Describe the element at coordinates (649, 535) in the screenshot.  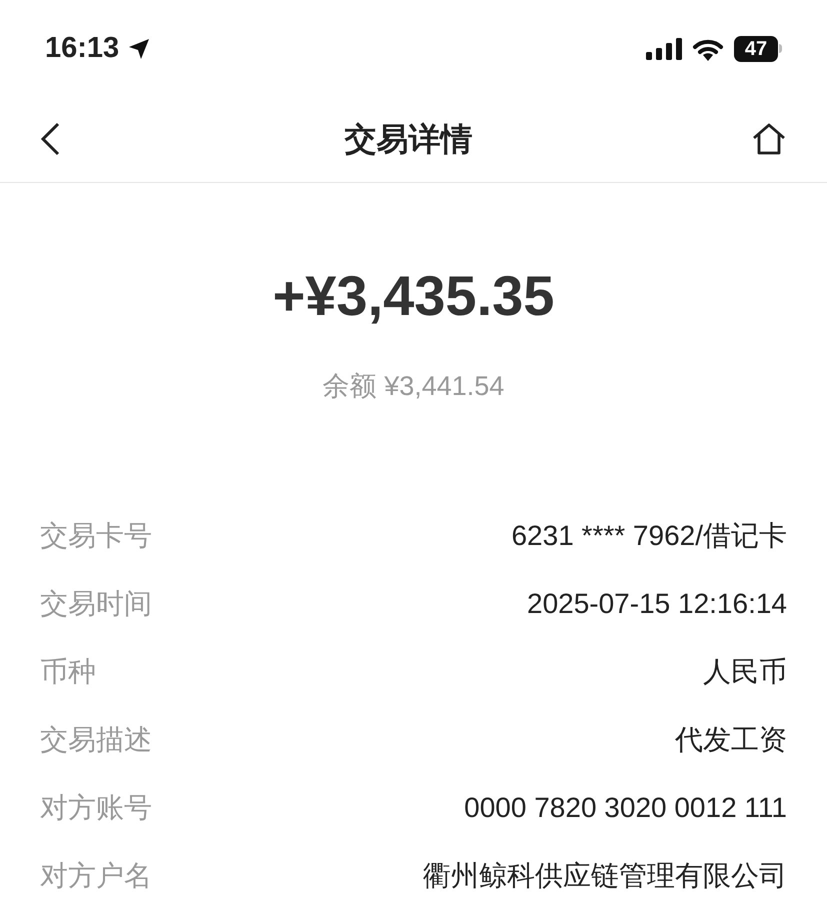
I see `detail-value: 6231 **** 7962/借记卡` at that location.